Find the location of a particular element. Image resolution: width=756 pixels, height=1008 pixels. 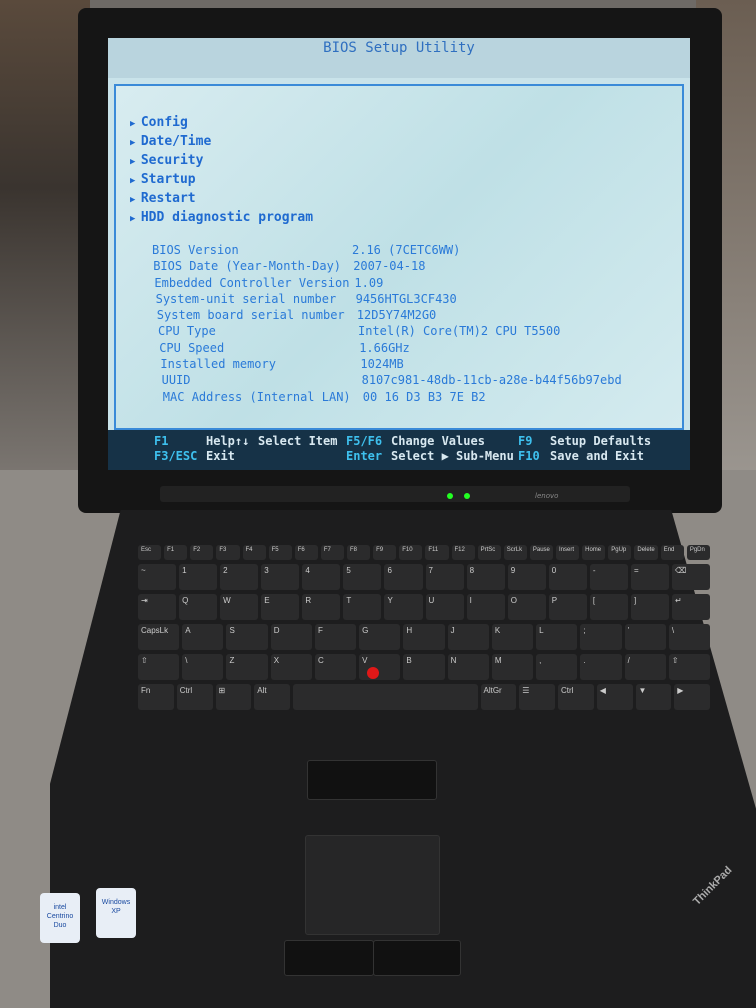

menu-item-security: Security is located at coordinates (221, 161).